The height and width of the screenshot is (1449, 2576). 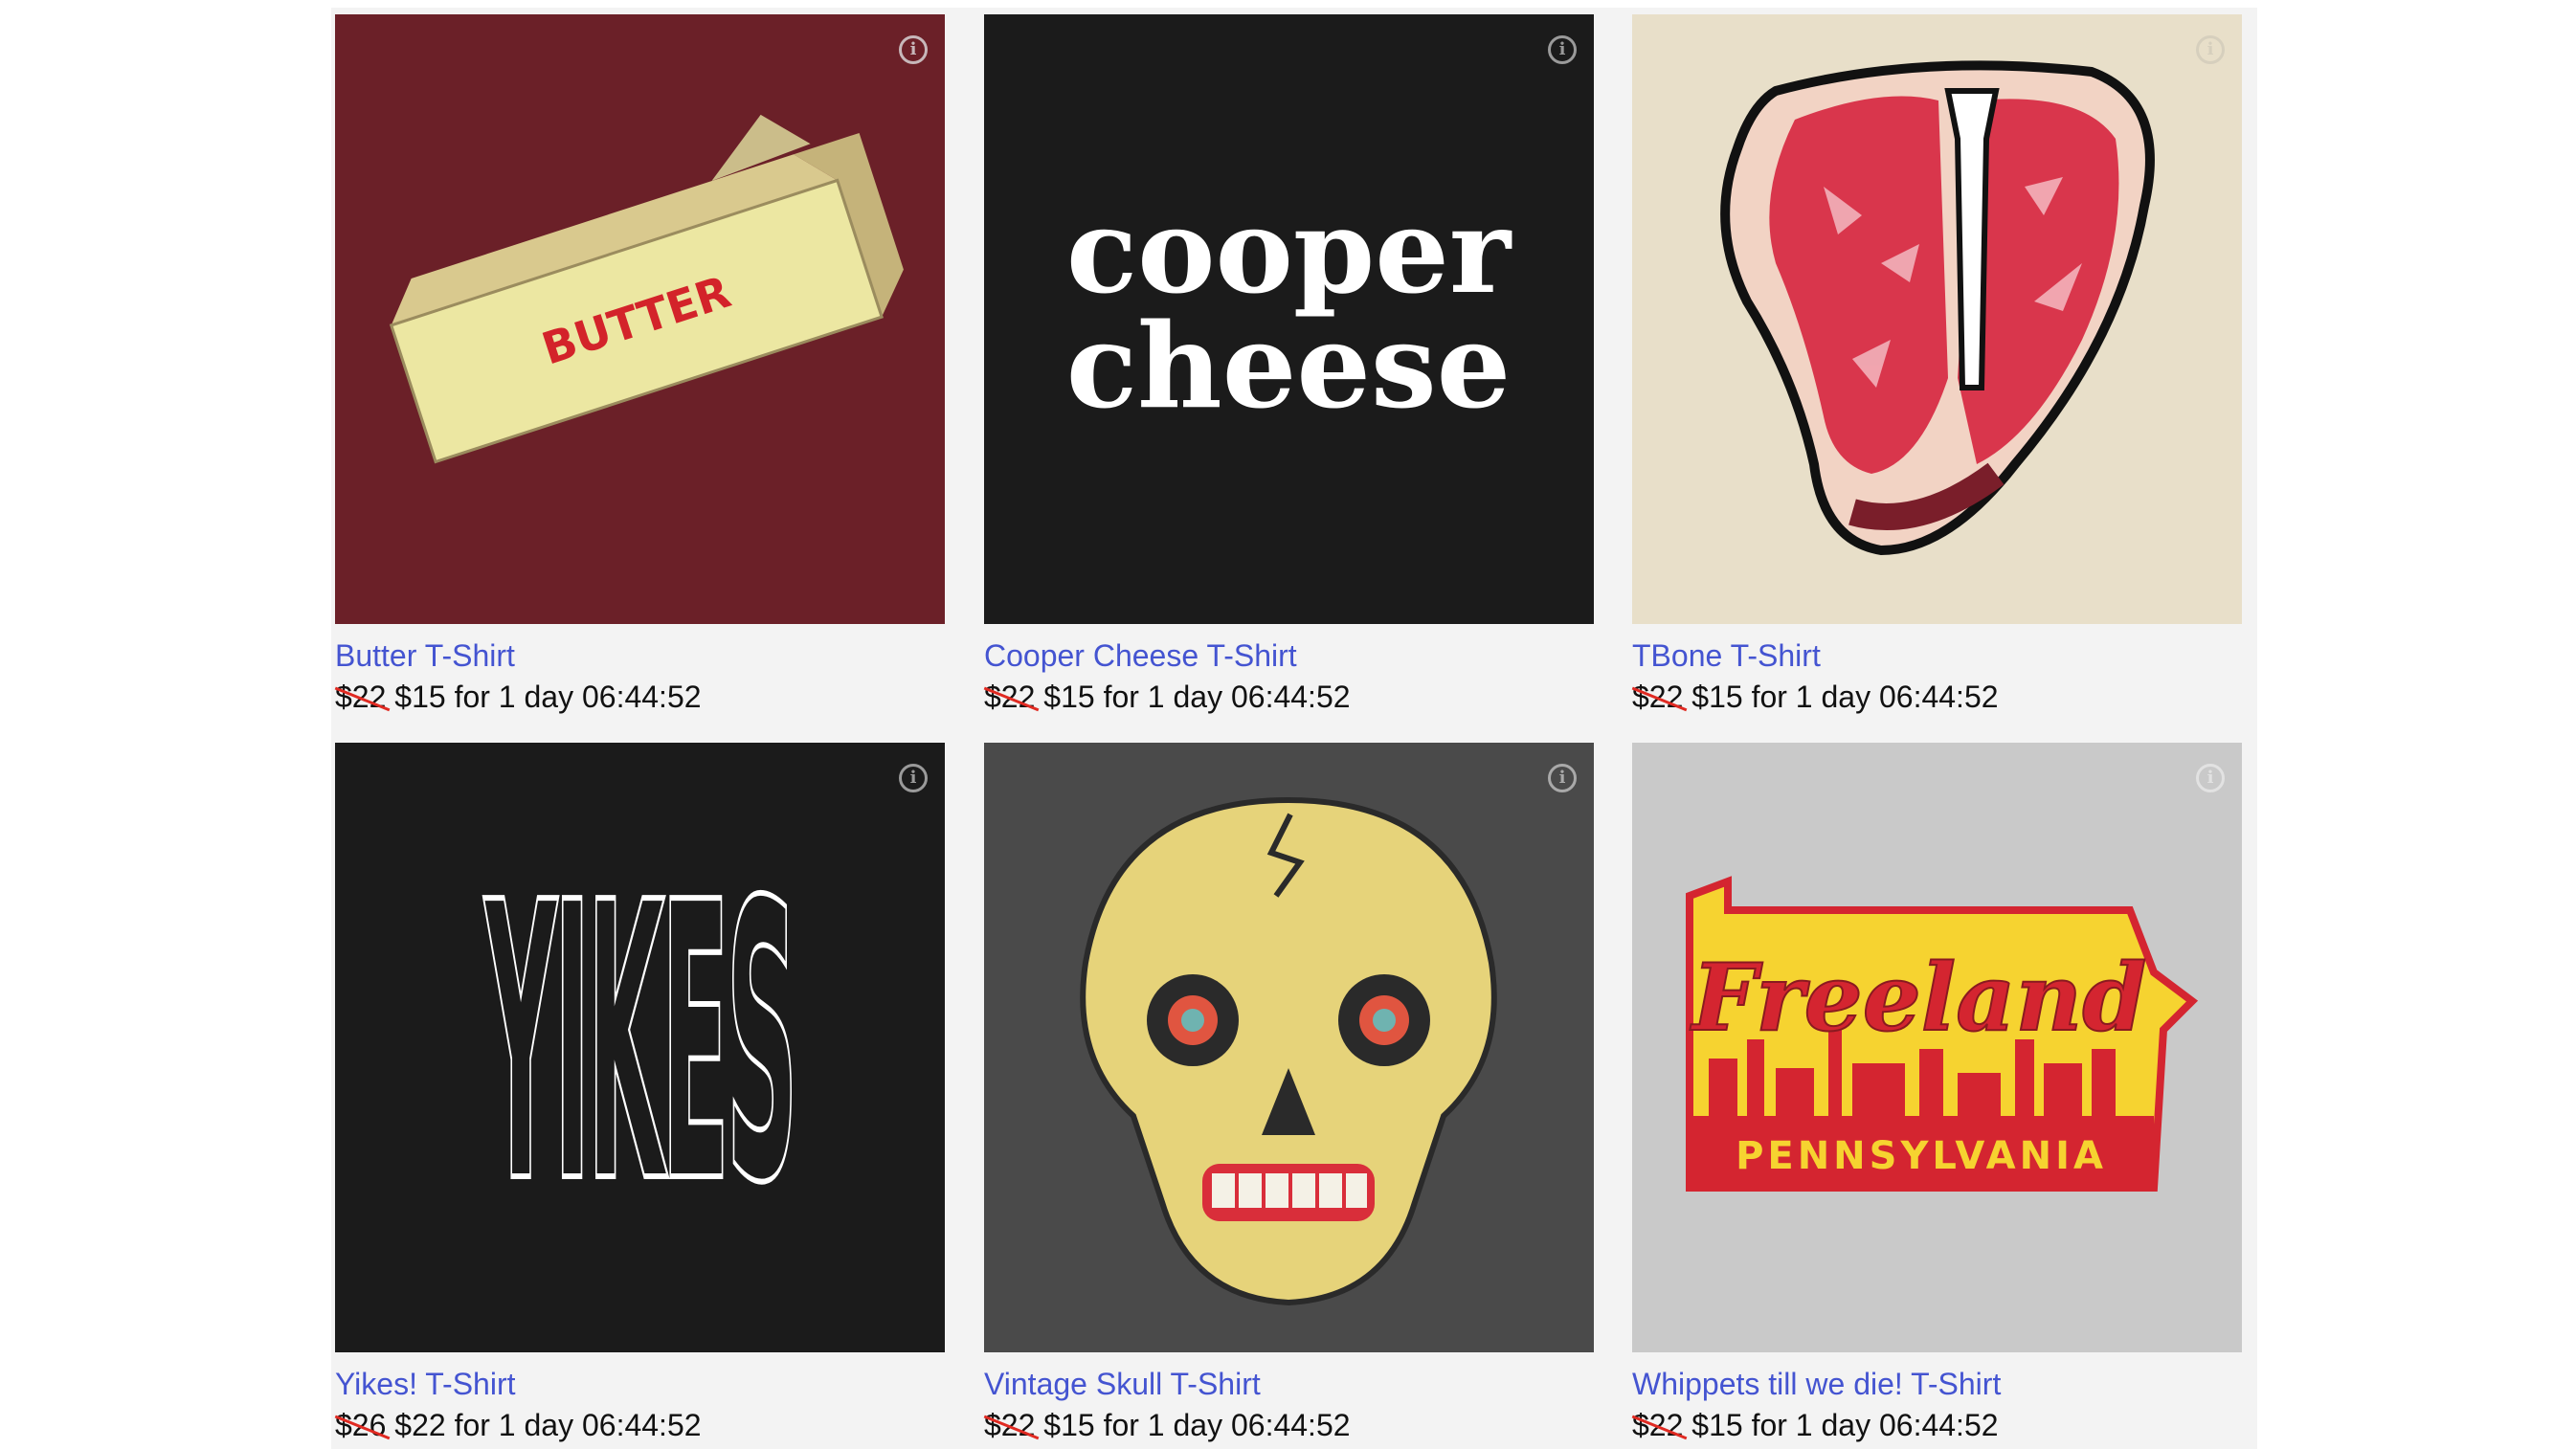 I want to click on yikes-artwork: YIKES, so click(x=640, y=1047).